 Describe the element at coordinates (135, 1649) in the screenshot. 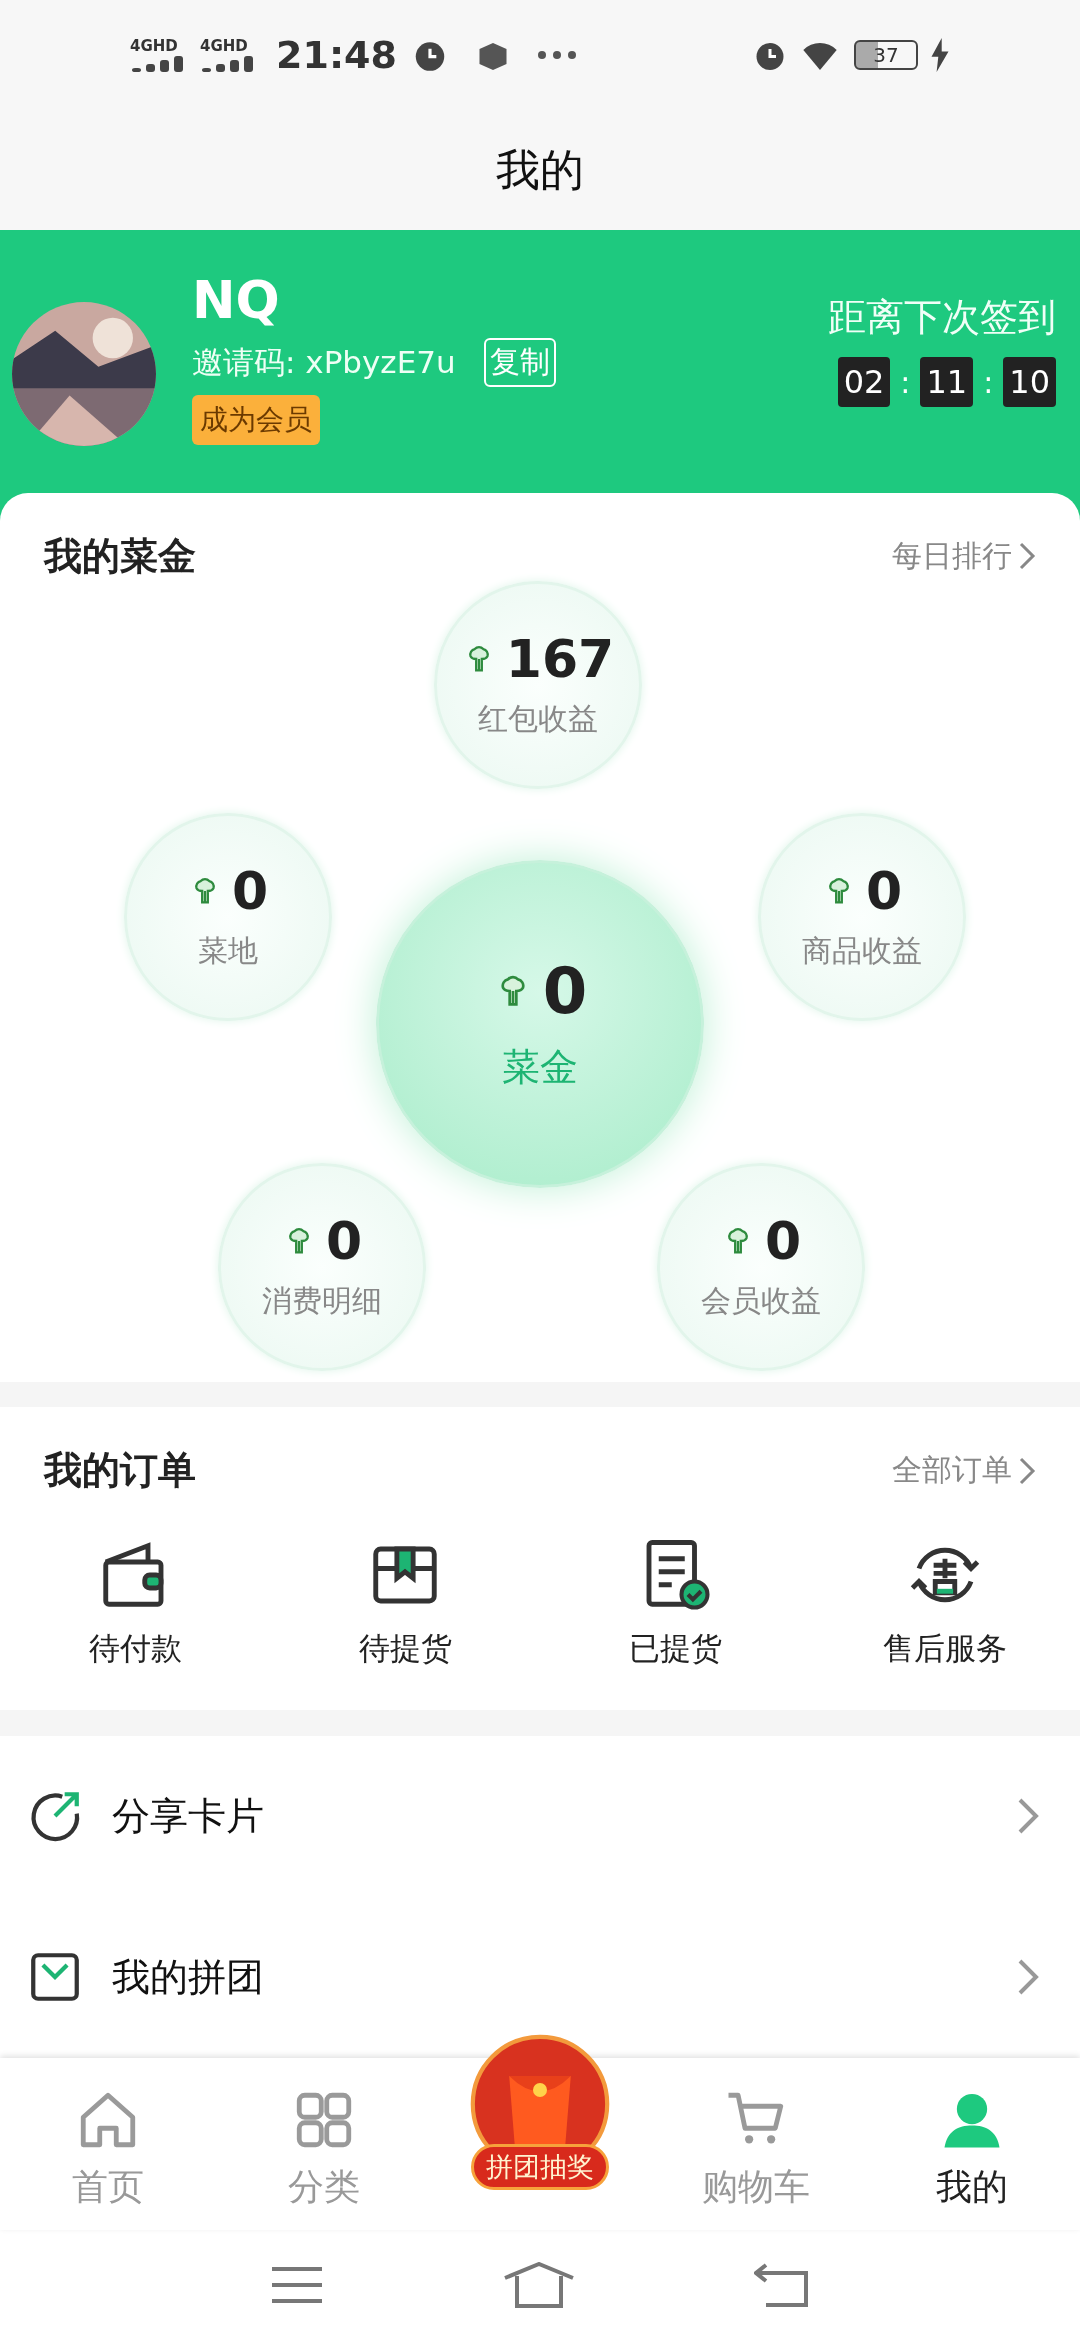

I see `order-status-label: 待付款` at that location.